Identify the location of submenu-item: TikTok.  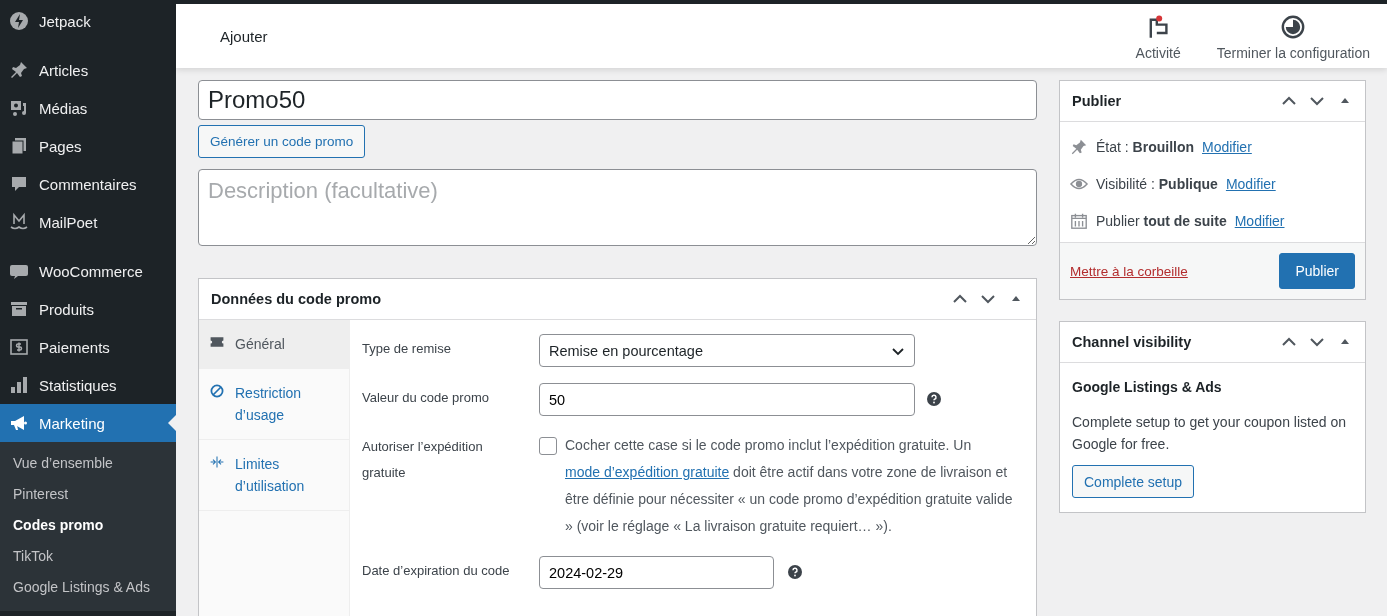
(88, 556).